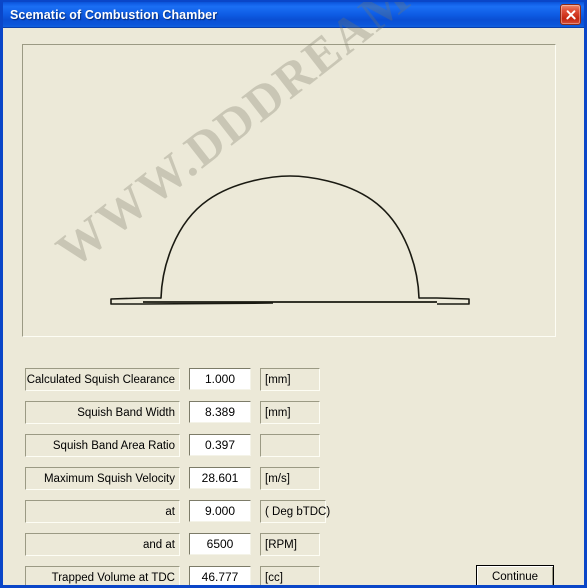 This screenshot has height=588, width=587. What do you see at coordinates (220, 412) in the screenshot?
I see `field-value-squish-band-width: 8.389` at bounding box center [220, 412].